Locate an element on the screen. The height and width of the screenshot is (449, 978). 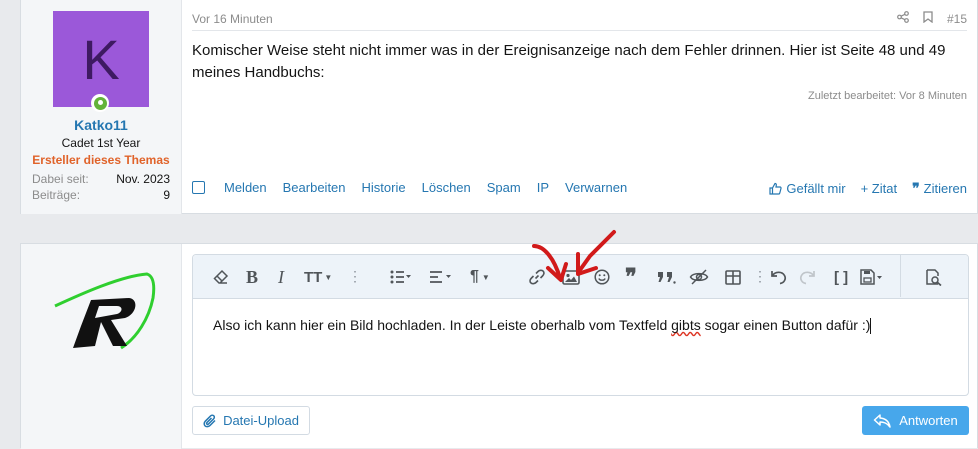
bbcode-toggle-icon: [ ] is located at coordinates (841, 277).